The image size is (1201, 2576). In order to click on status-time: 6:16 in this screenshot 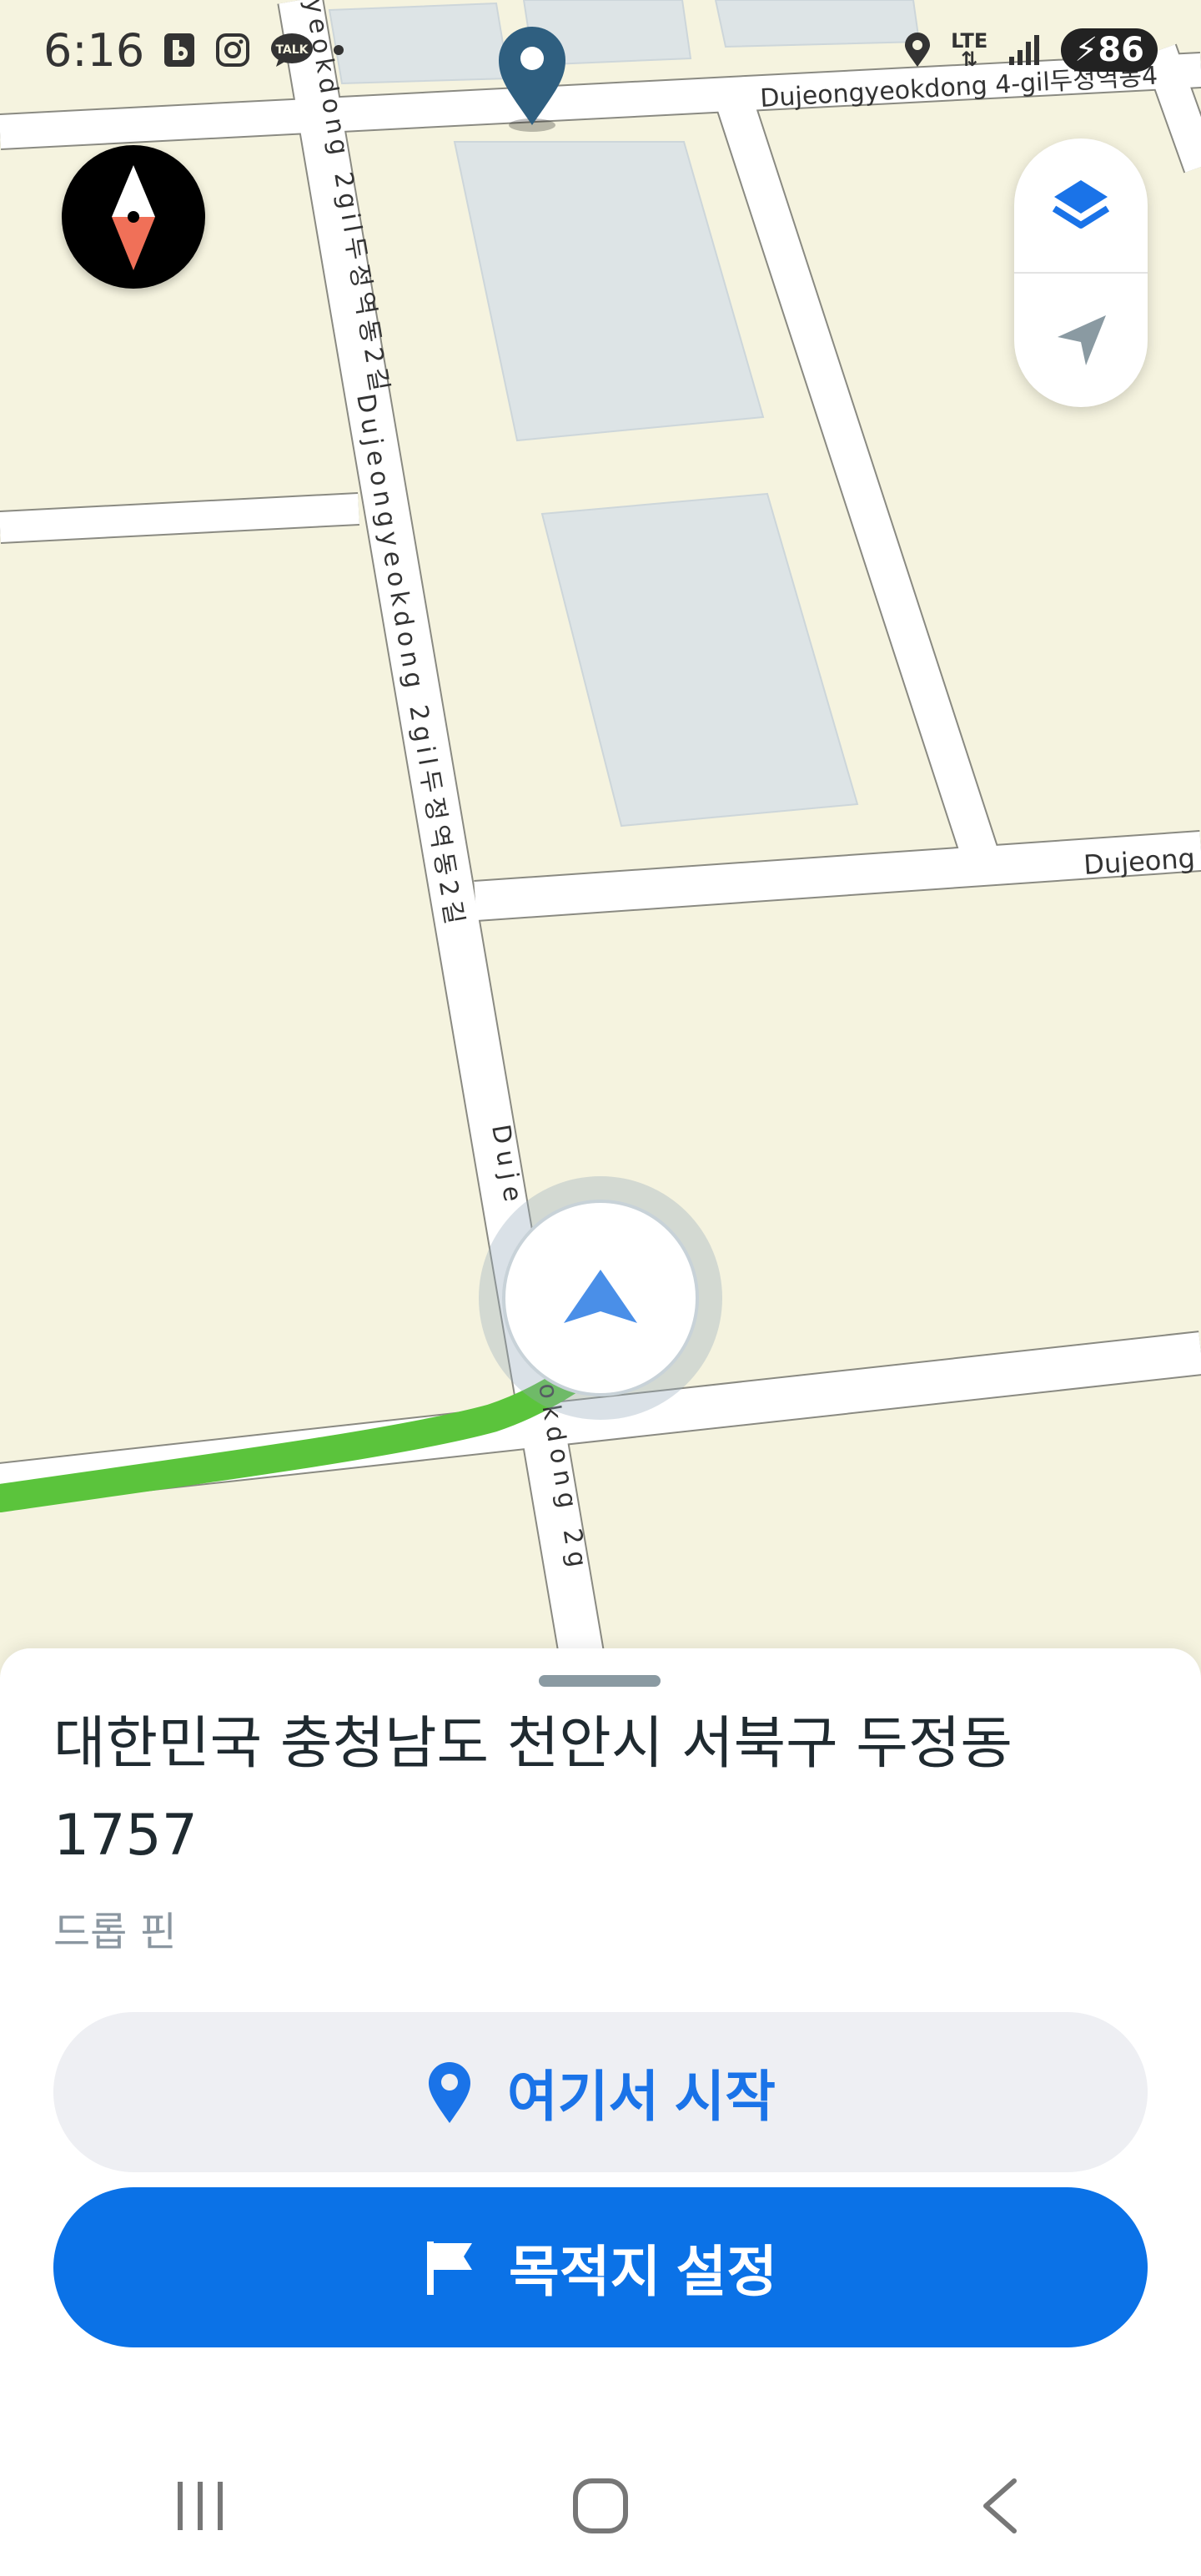, I will do `click(94, 50)`.